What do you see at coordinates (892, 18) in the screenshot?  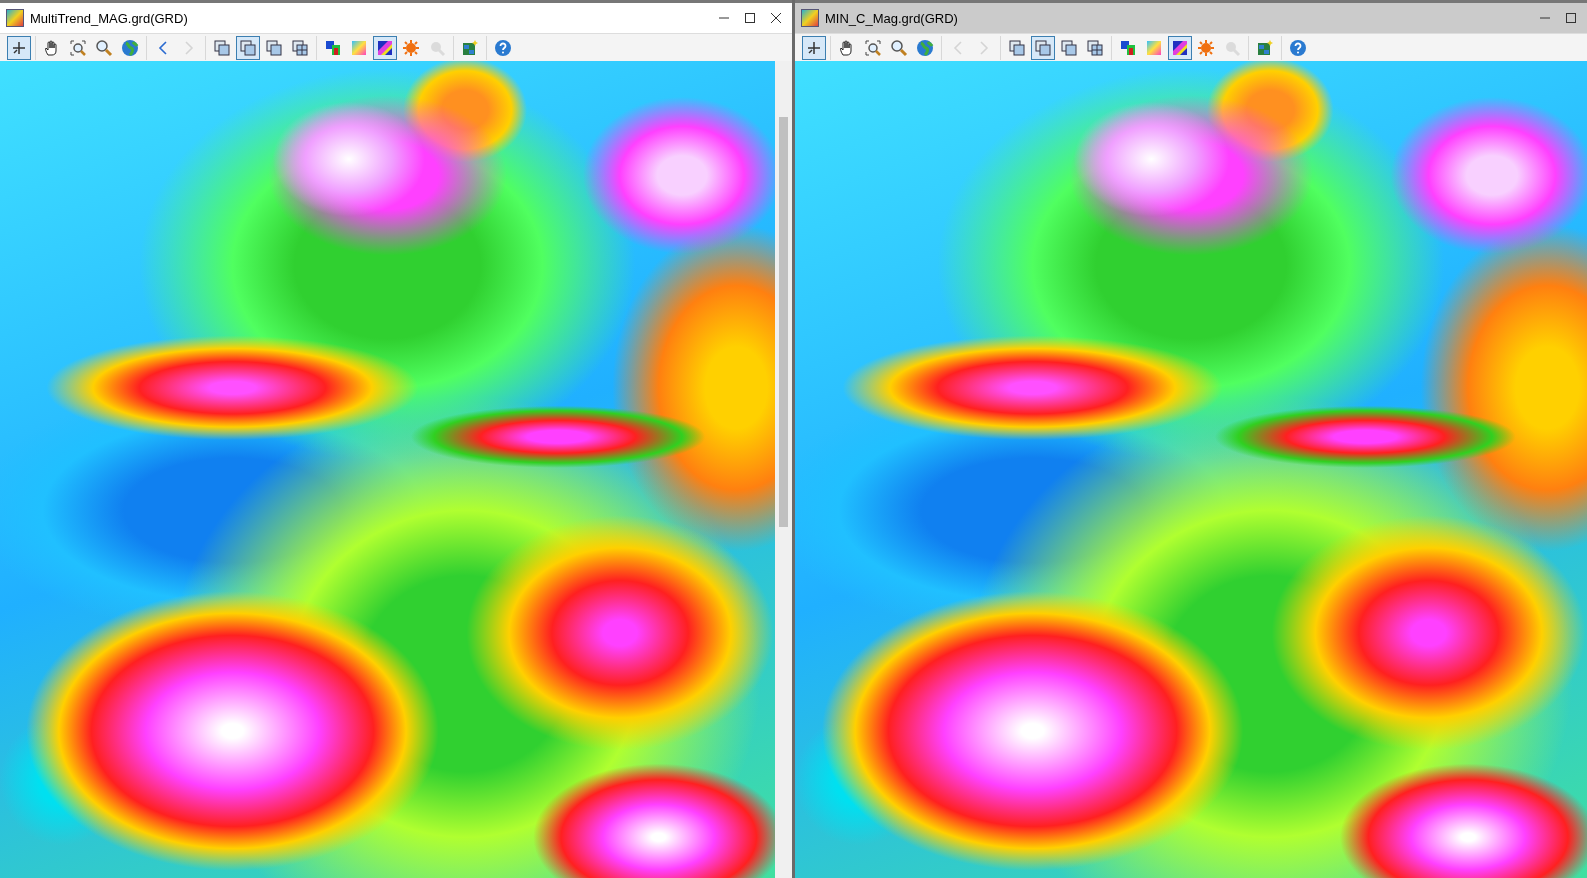 I see `window-title: MIN_C_Mag.grd(GRD)` at bounding box center [892, 18].